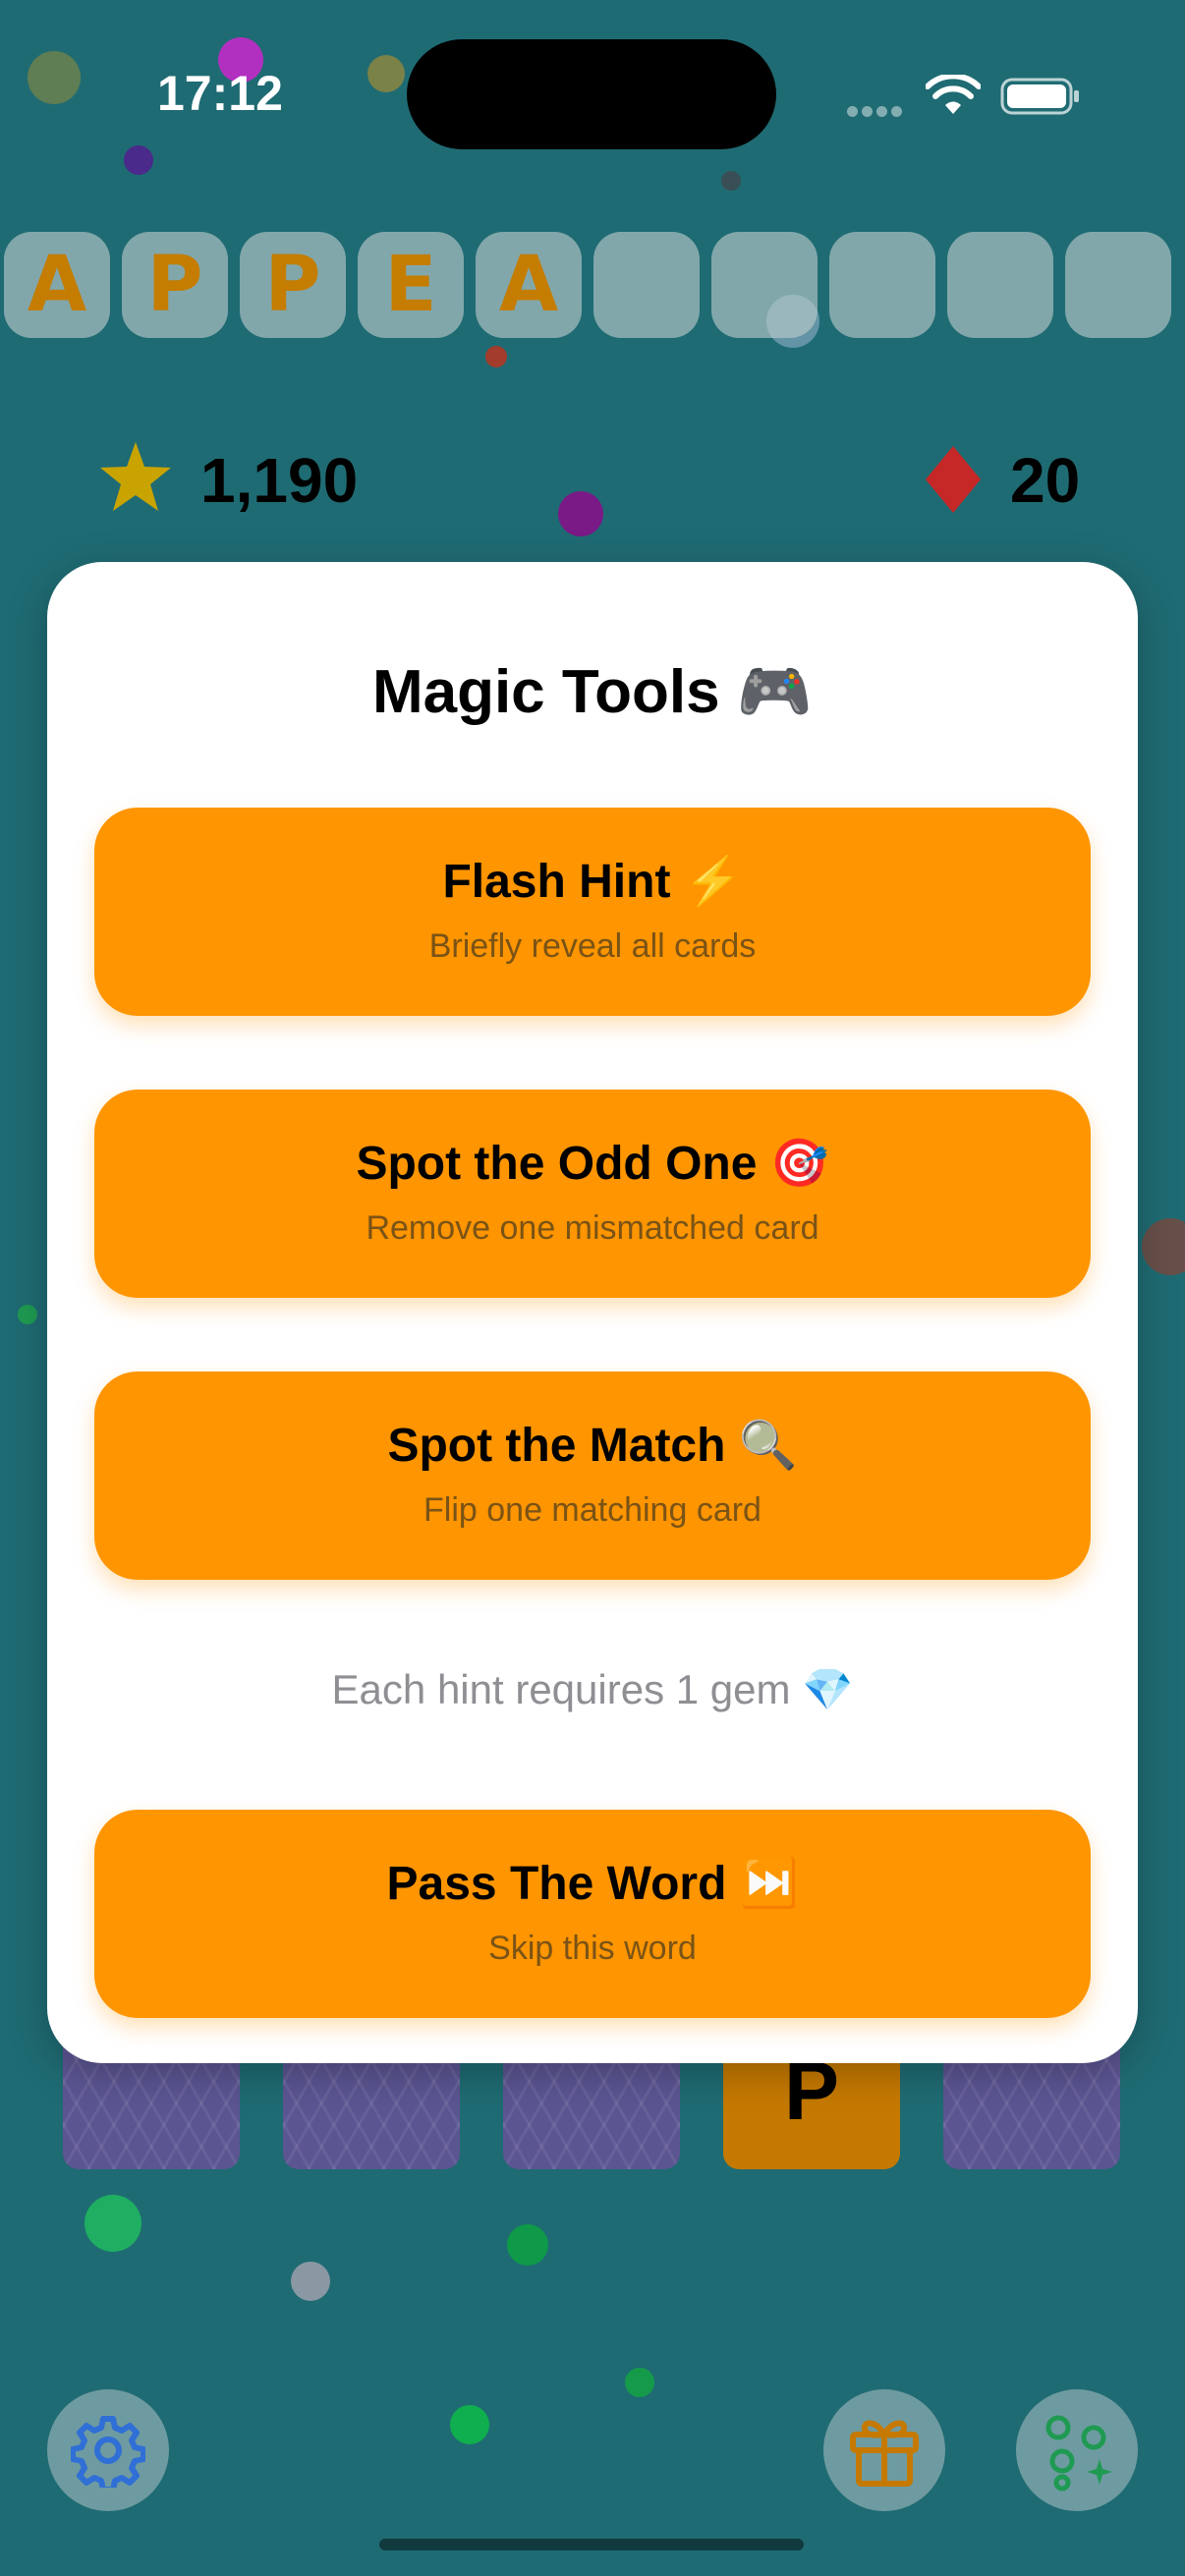  Describe the element at coordinates (878, 111) in the screenshot. I see `cellular-signal-icon` at that location.